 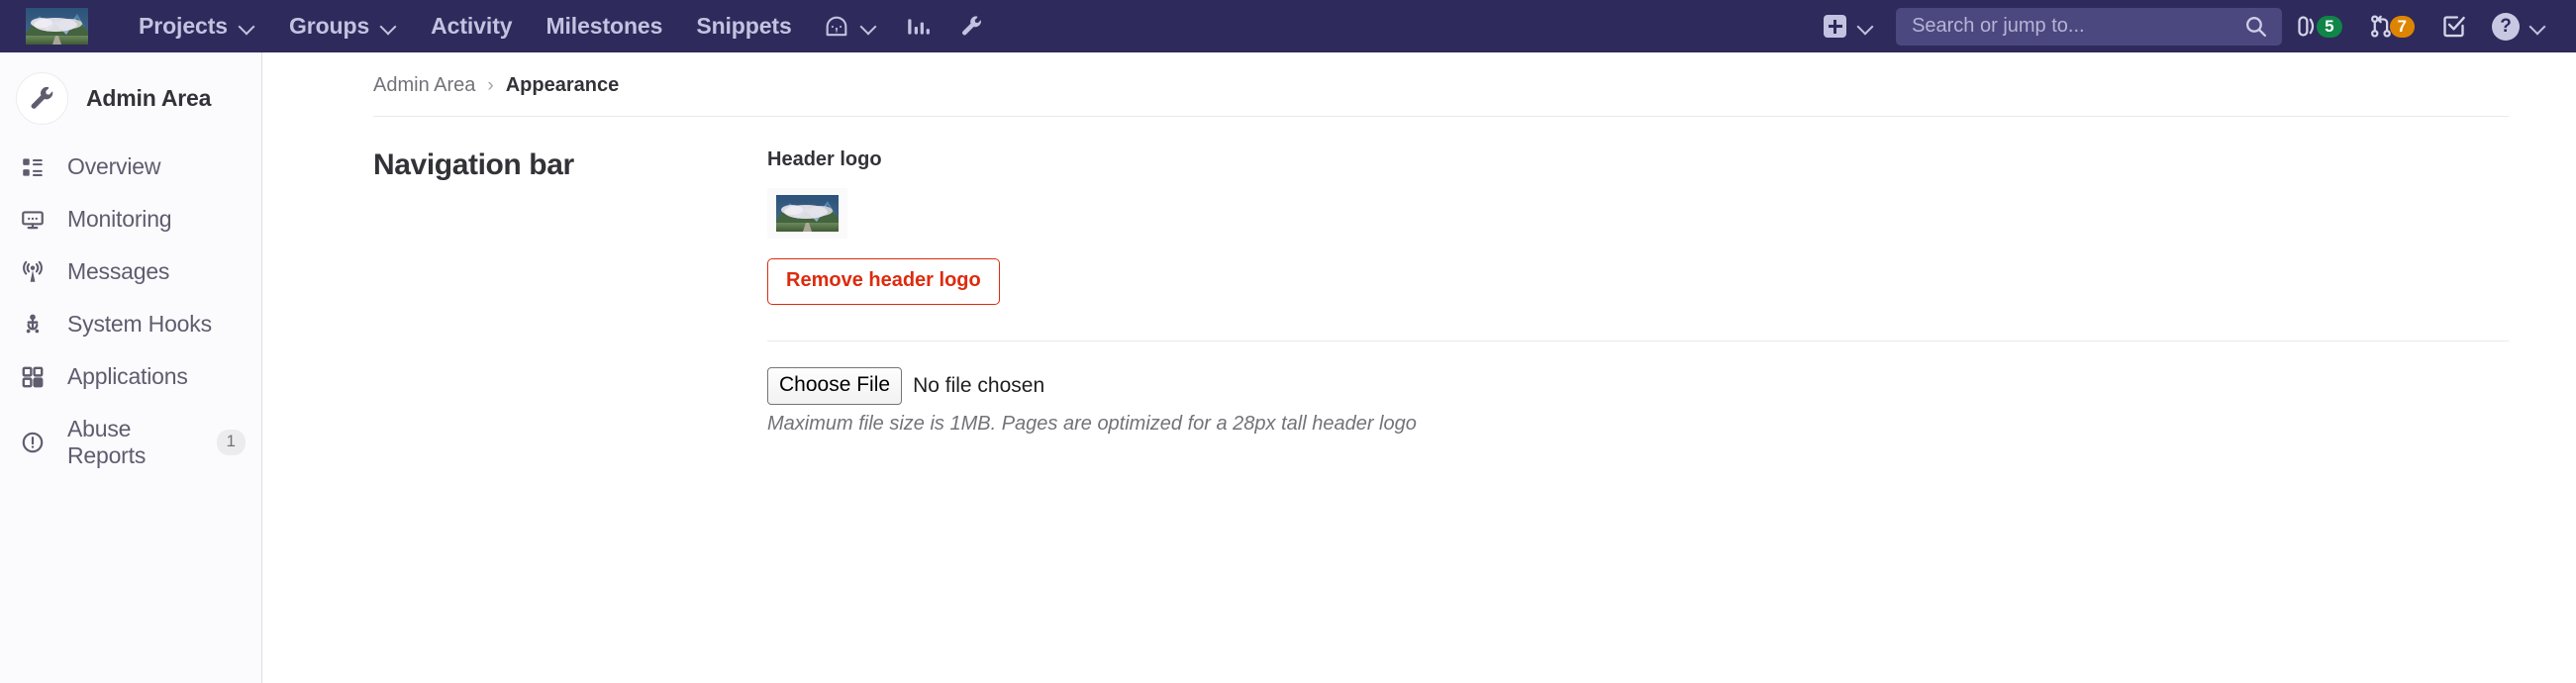 I want to click on dashboard-list-icon, so click(x=33, y=167).